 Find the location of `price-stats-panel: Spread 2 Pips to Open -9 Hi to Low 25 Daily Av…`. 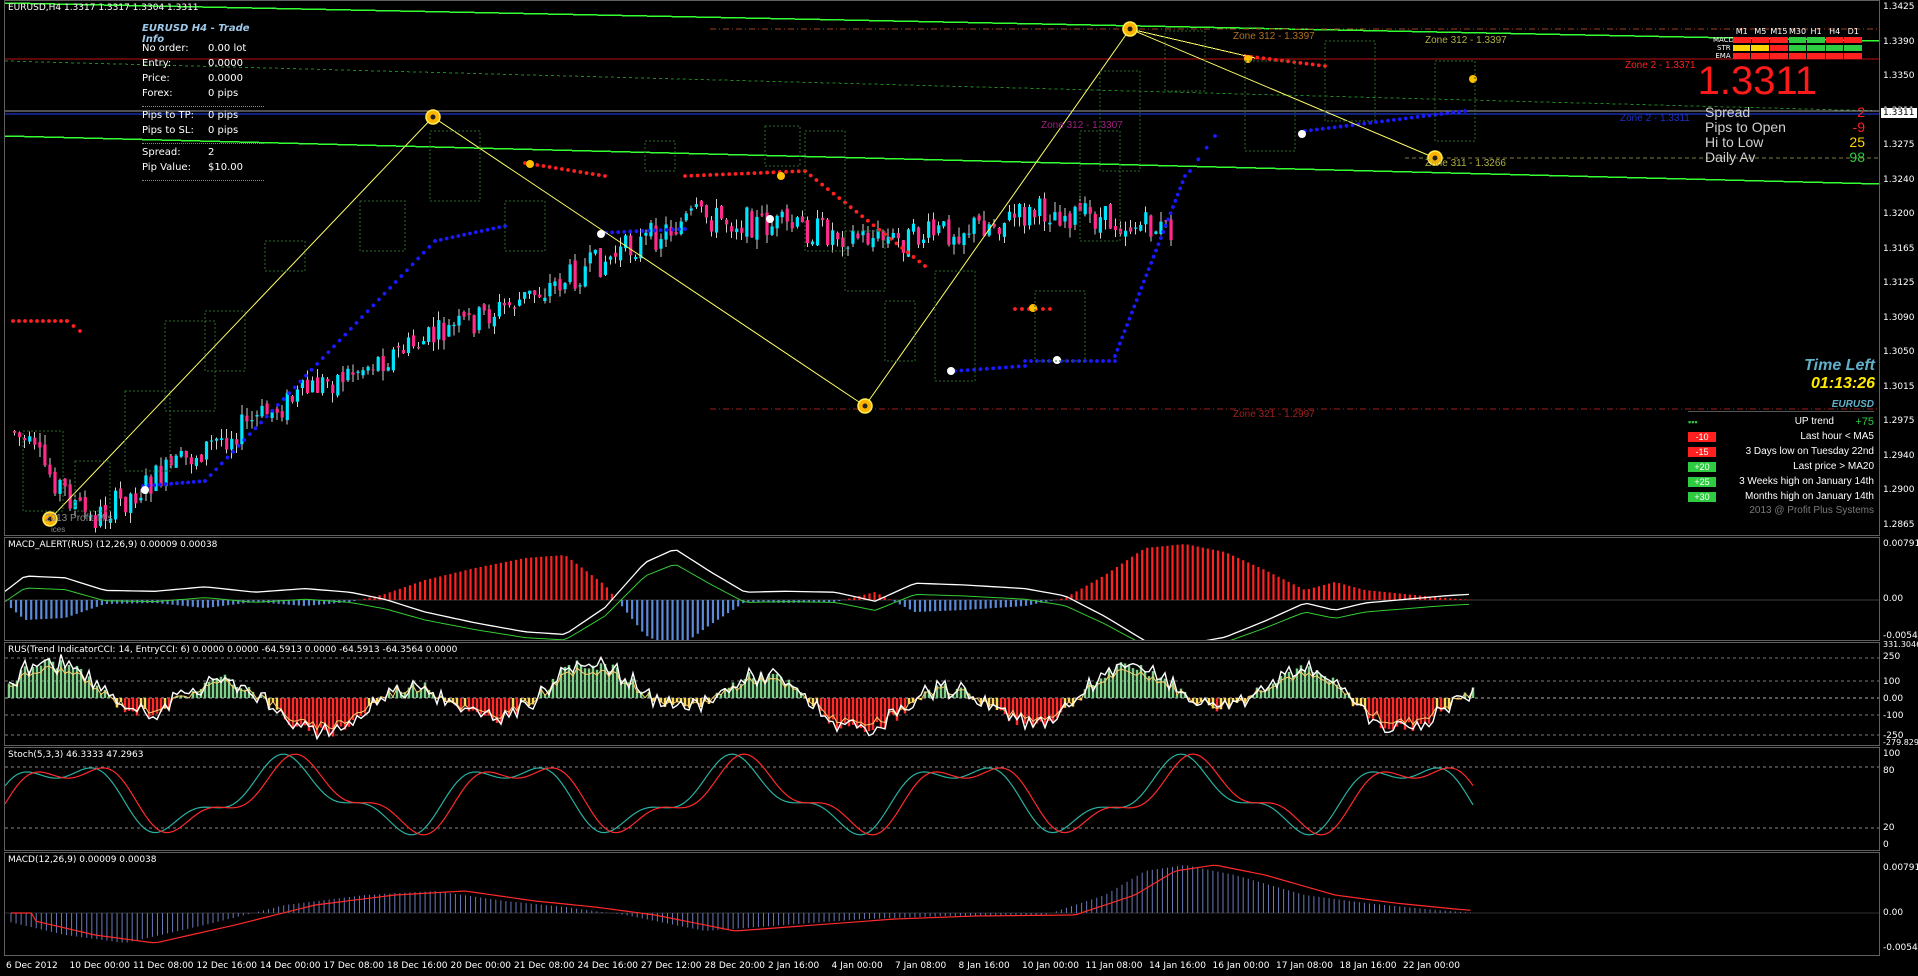

price-stats-panel: Spread 2 Pips to Open -9 Hi to Low 25 Daily Av… is located at coordinates (1785, 135).